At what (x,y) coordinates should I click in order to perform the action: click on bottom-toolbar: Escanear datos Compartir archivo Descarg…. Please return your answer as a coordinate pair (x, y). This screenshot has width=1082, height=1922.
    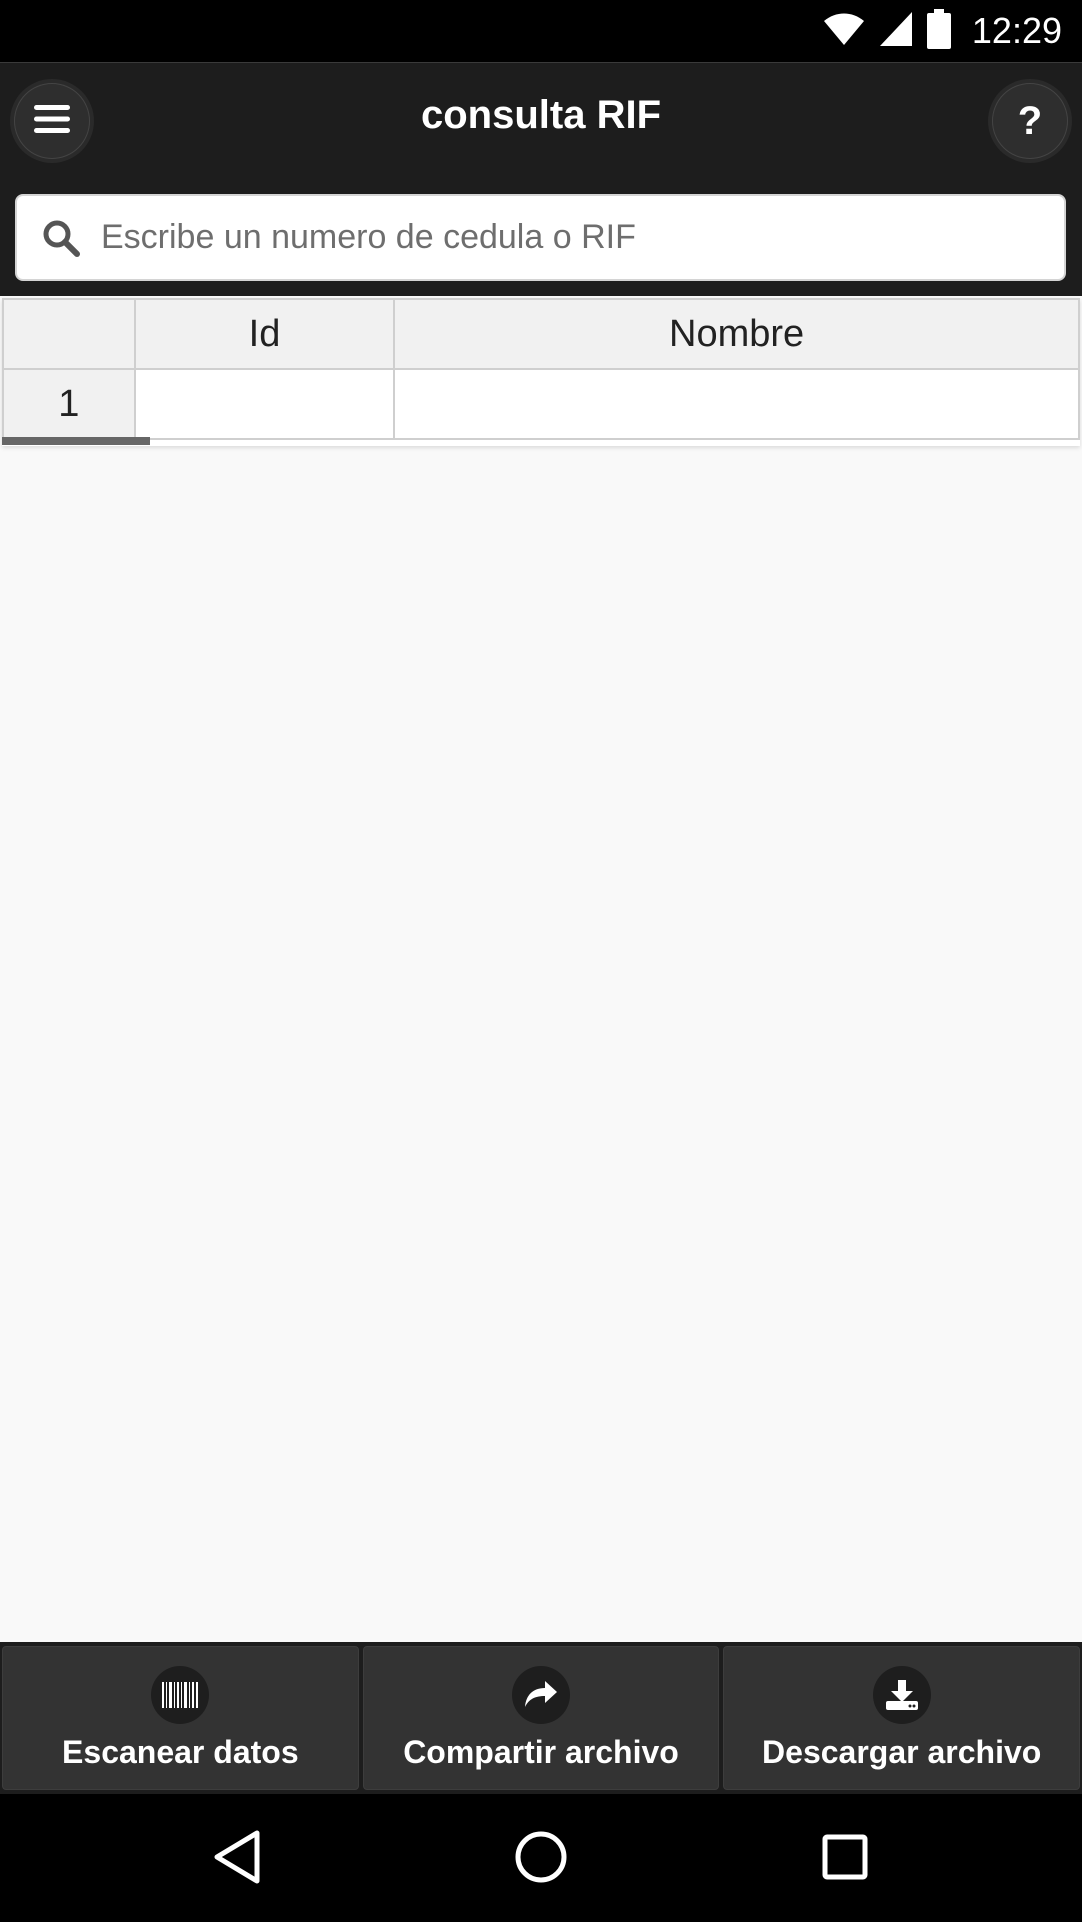
    Looking at the image, I should click on (541, 1718).